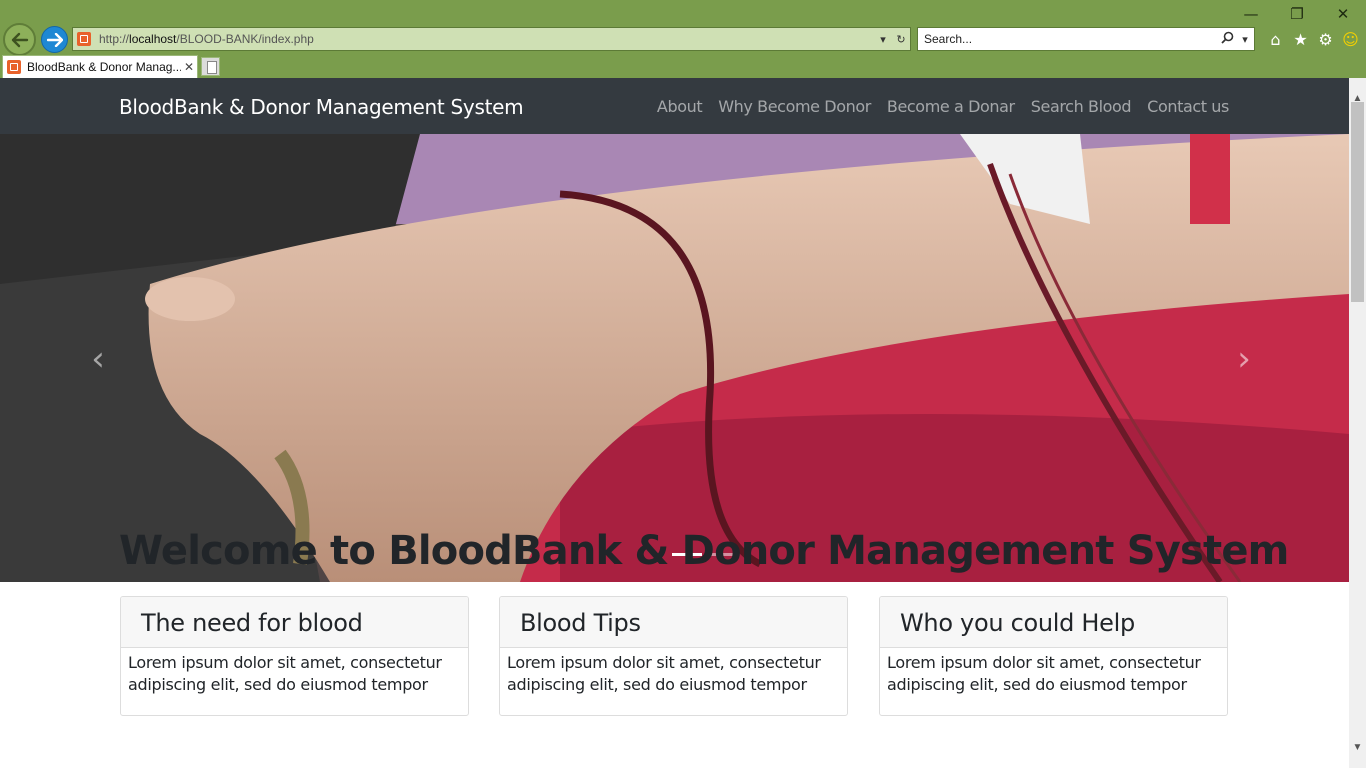 This screenshot has height=768, width=1366. Describe the element at coordinates (206, 39) in the screenshot. I see `address-url: http://localhost/BLOOD-BANK/index.php` at that location.